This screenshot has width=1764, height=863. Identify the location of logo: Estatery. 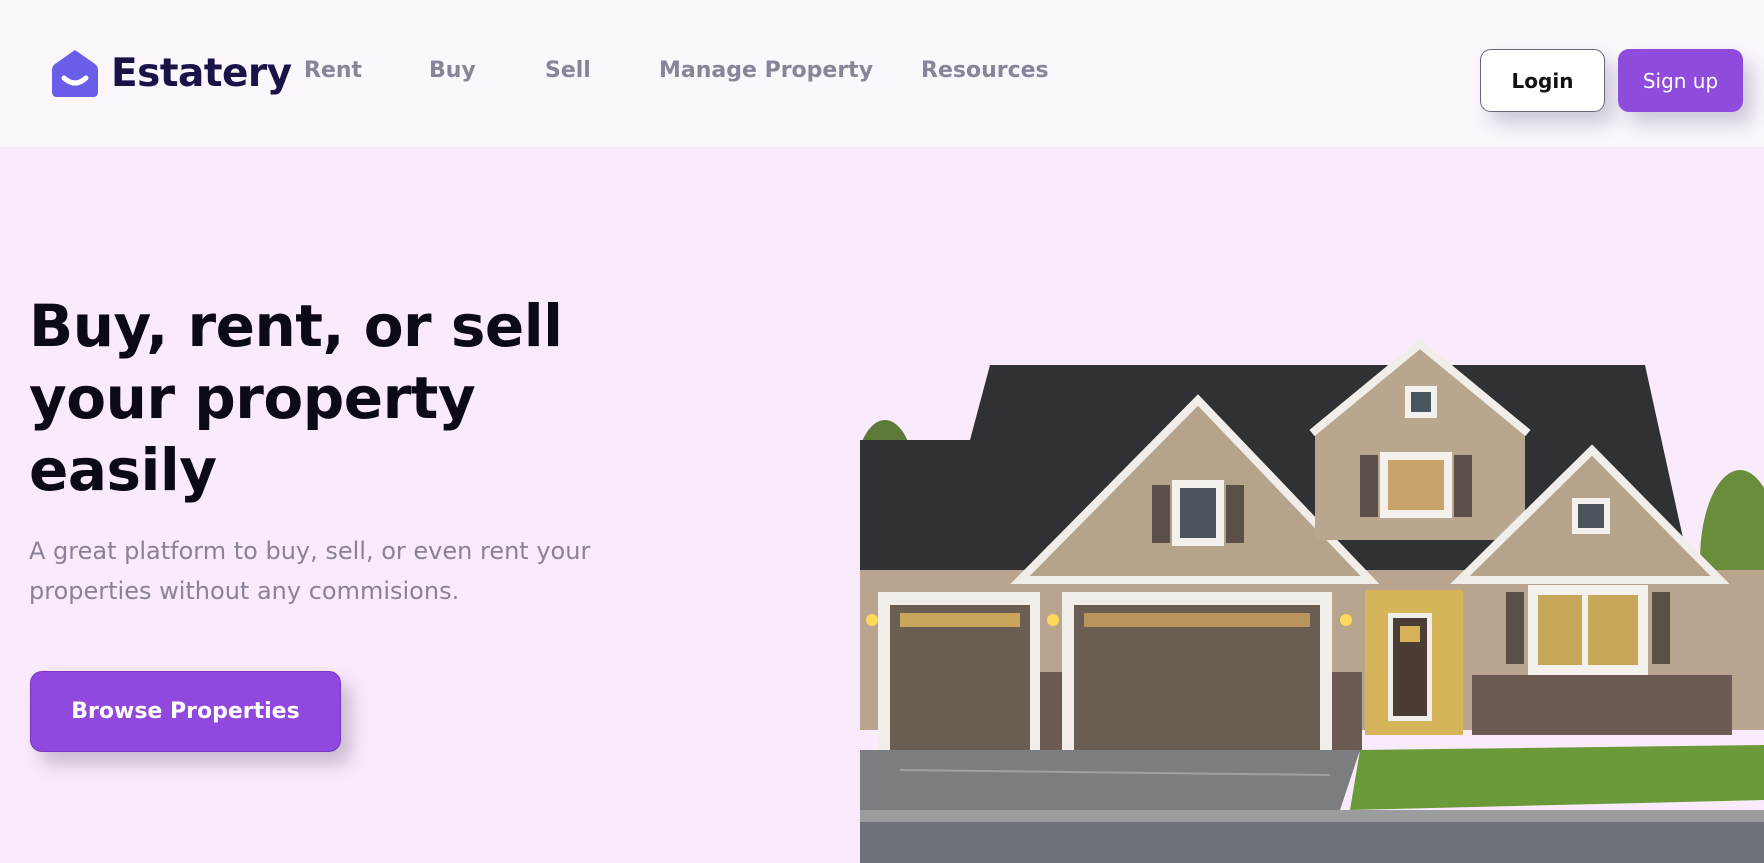
(171, 73).